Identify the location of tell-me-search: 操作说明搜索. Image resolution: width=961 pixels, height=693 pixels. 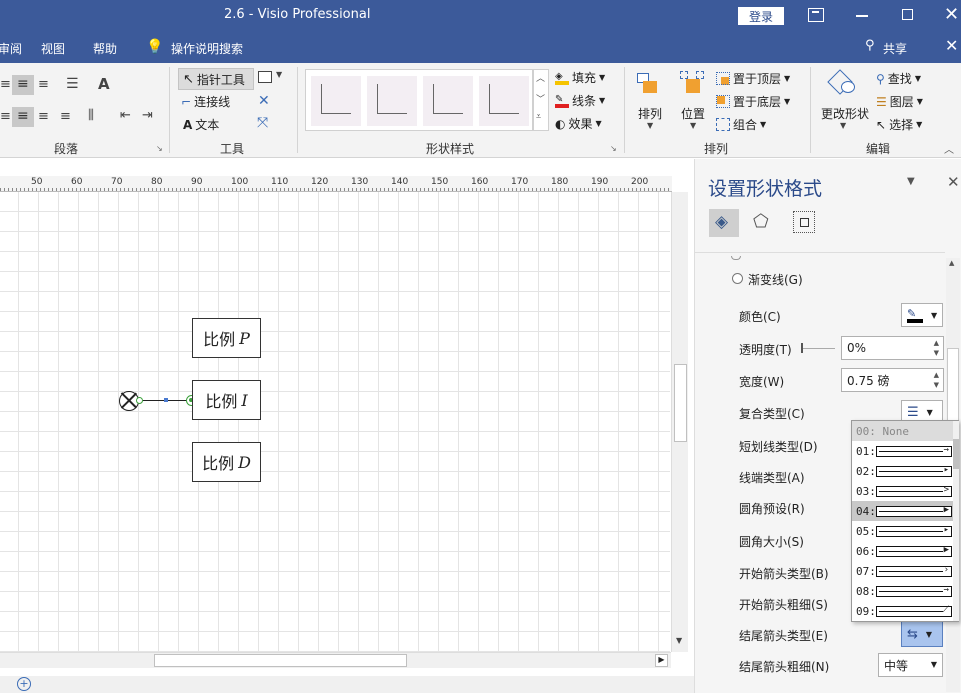
(207, 48).